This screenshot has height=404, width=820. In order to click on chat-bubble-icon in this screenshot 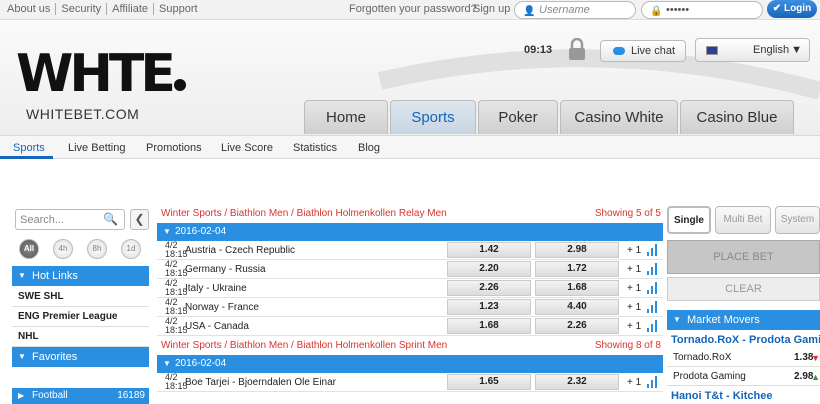, I will do `click(619, 51)`.